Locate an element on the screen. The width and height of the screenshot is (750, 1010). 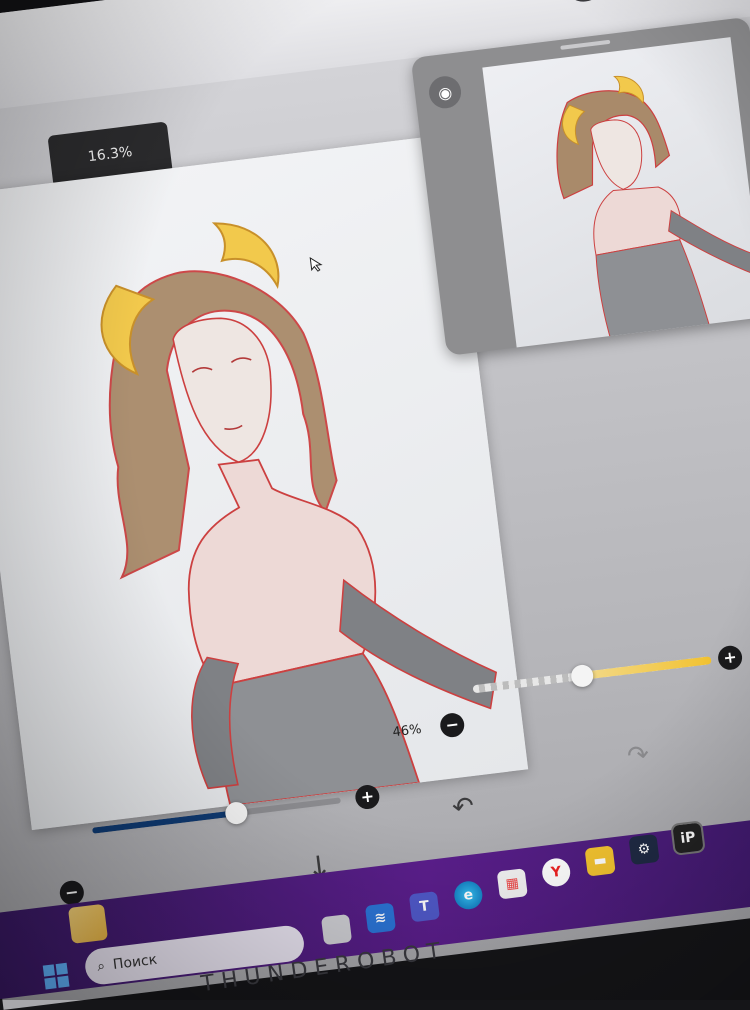
torso-shape is located at coordinates (282, 573).